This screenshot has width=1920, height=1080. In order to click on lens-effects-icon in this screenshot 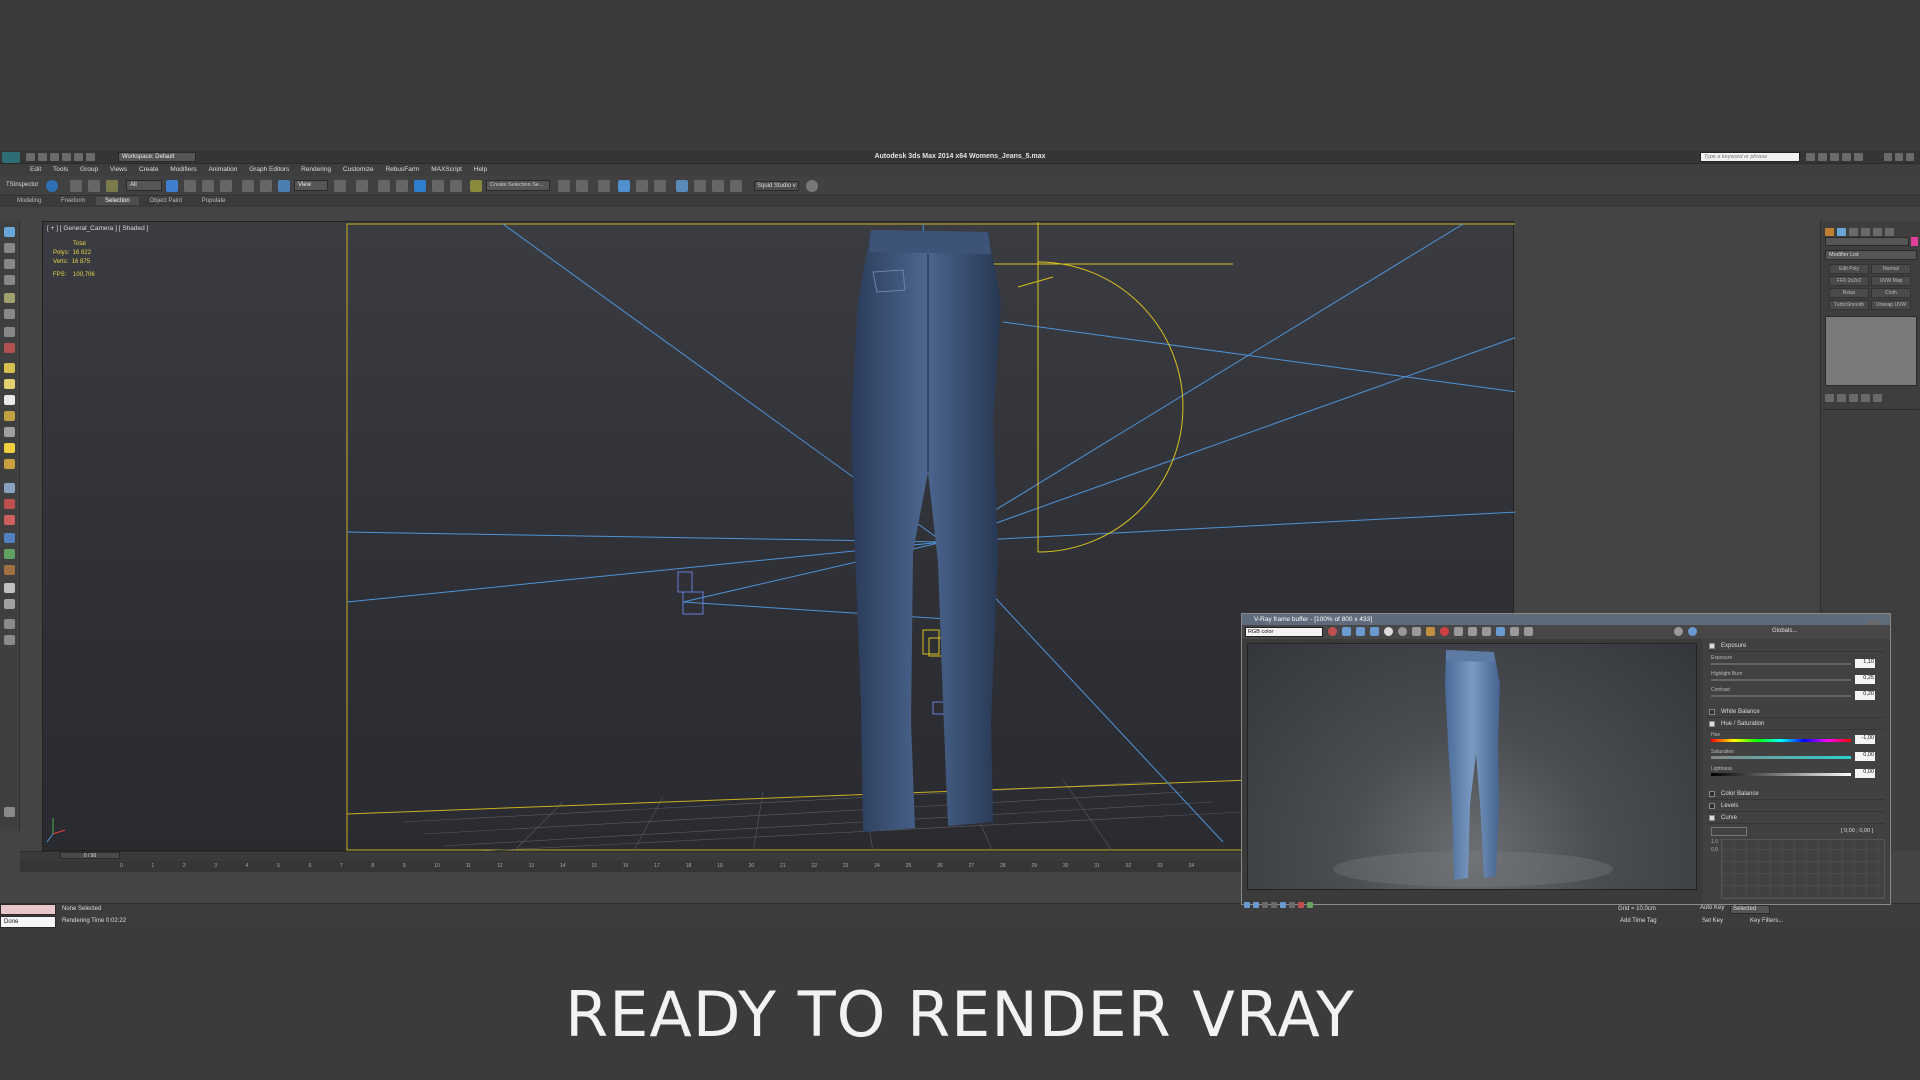, I will do `click(1500, 631)`.